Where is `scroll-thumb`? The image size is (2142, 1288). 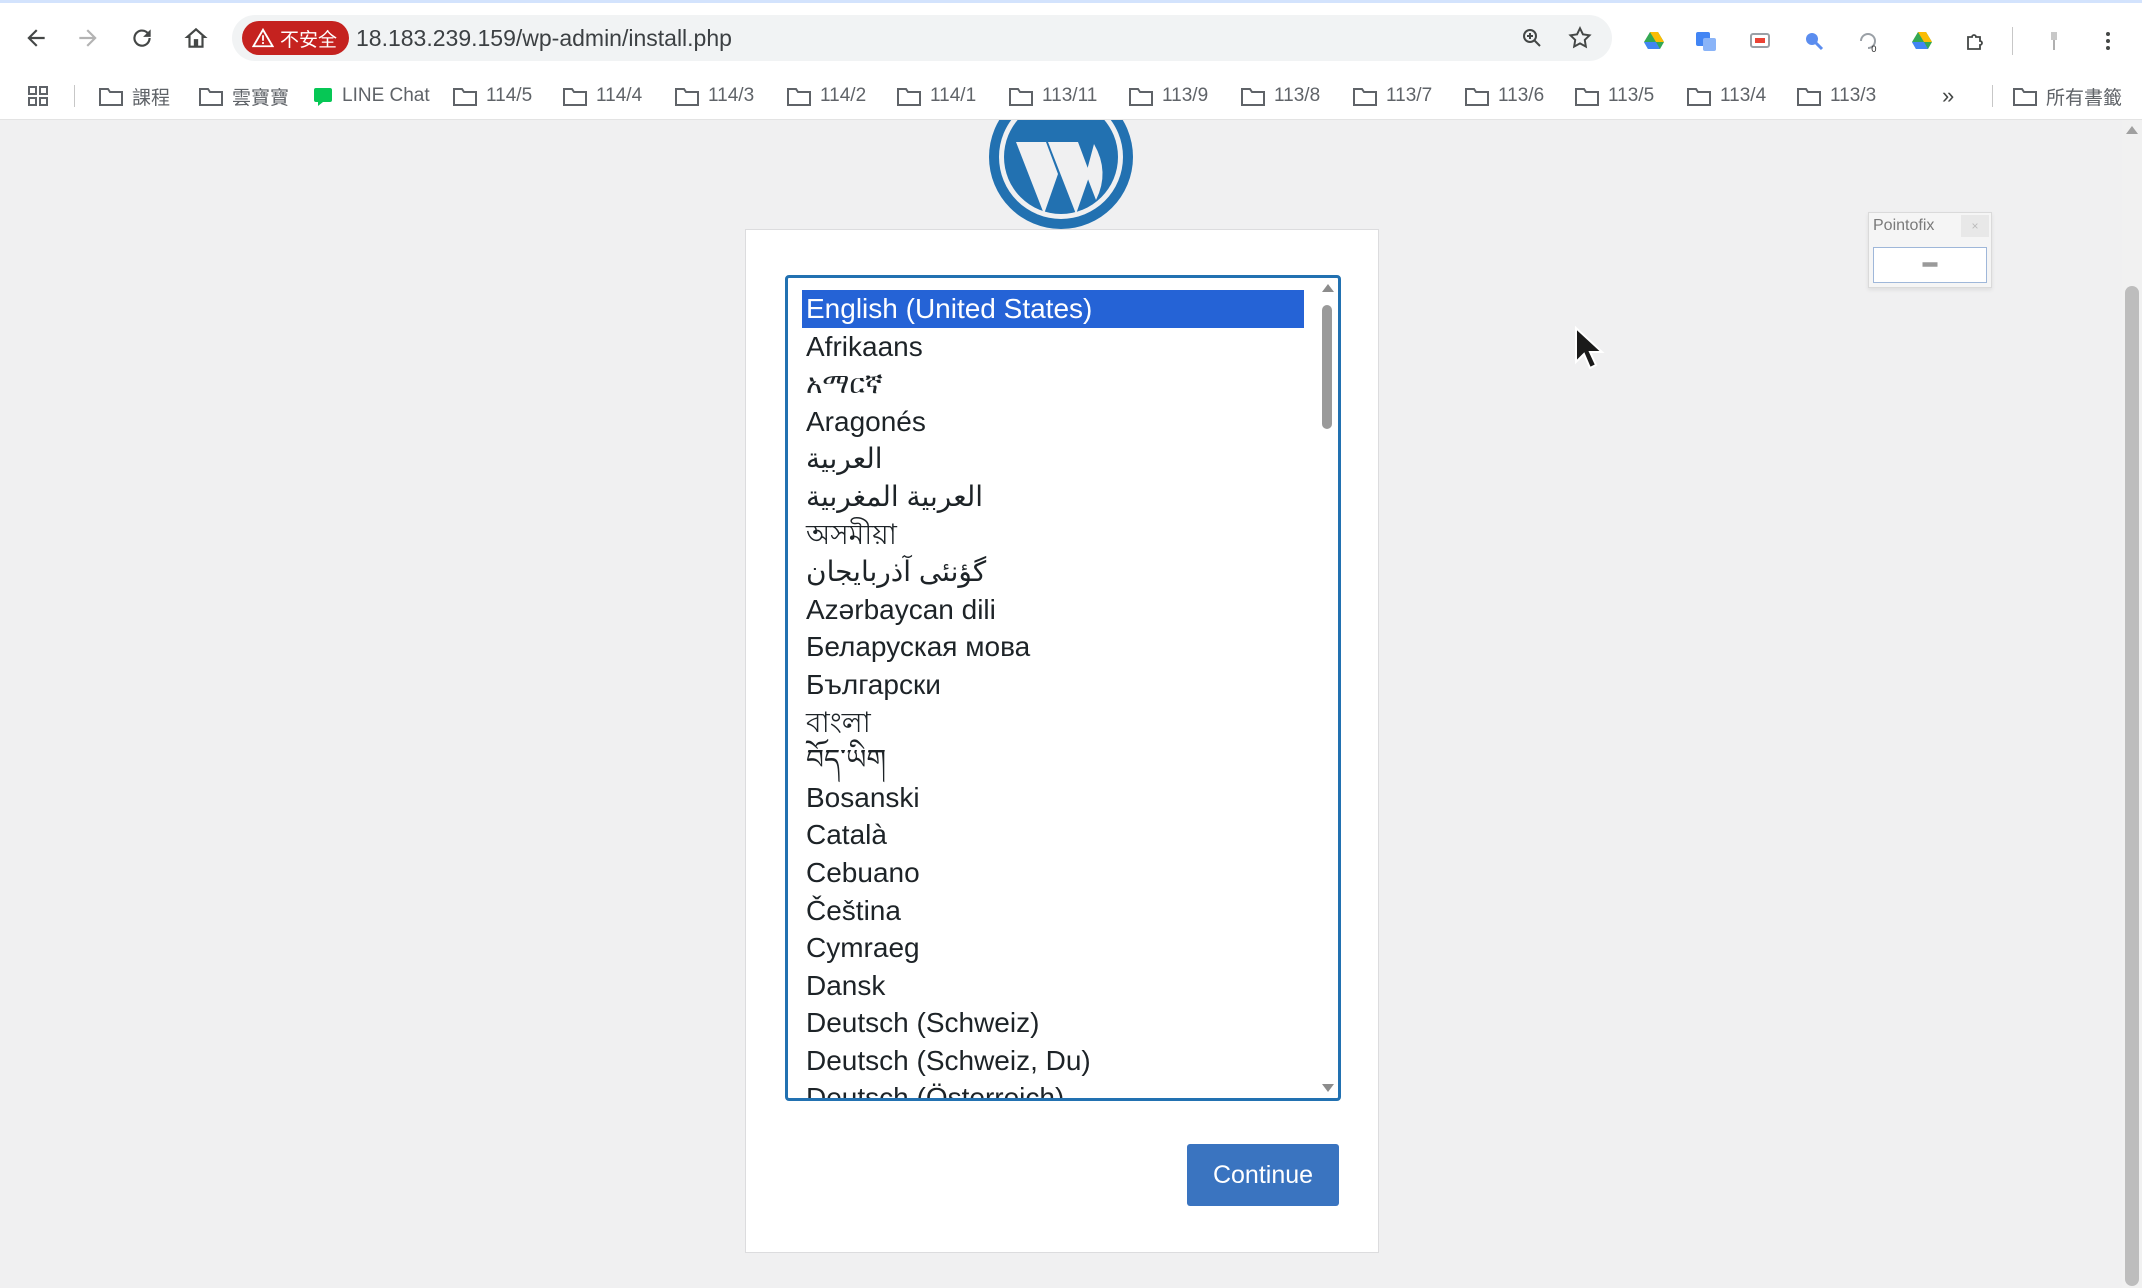 scroll-thumb is located at coordinates (1327, 367).